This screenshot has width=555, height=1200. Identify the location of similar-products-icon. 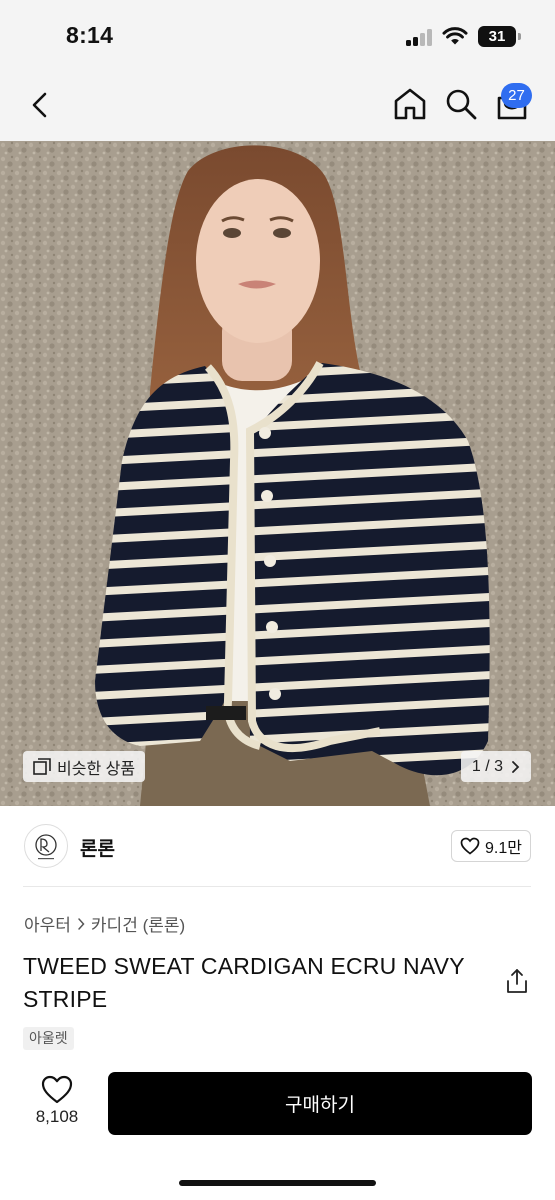
(42, 766).